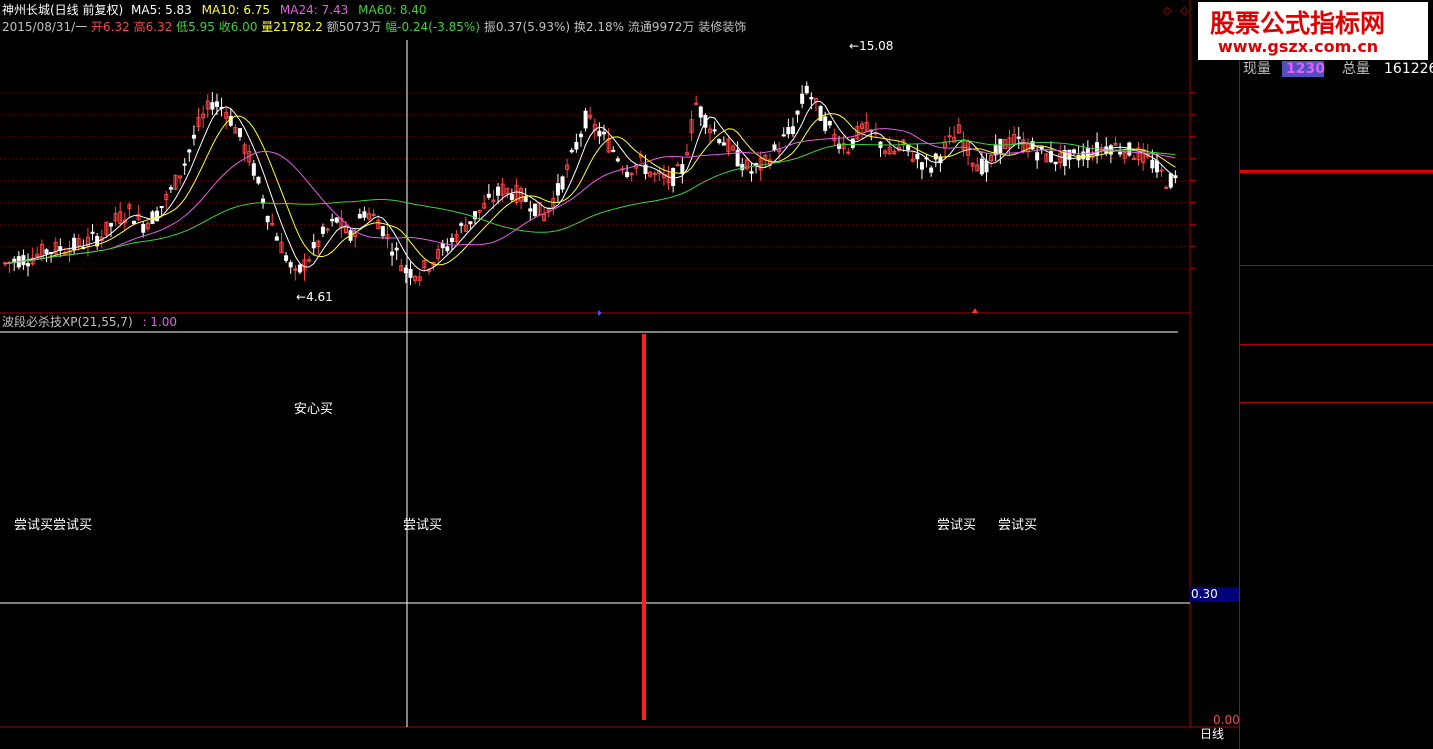 The width and height of the screenshot is (1433, 749). I want to click on min-price-annotation: ←4.61, so click(314, 297).